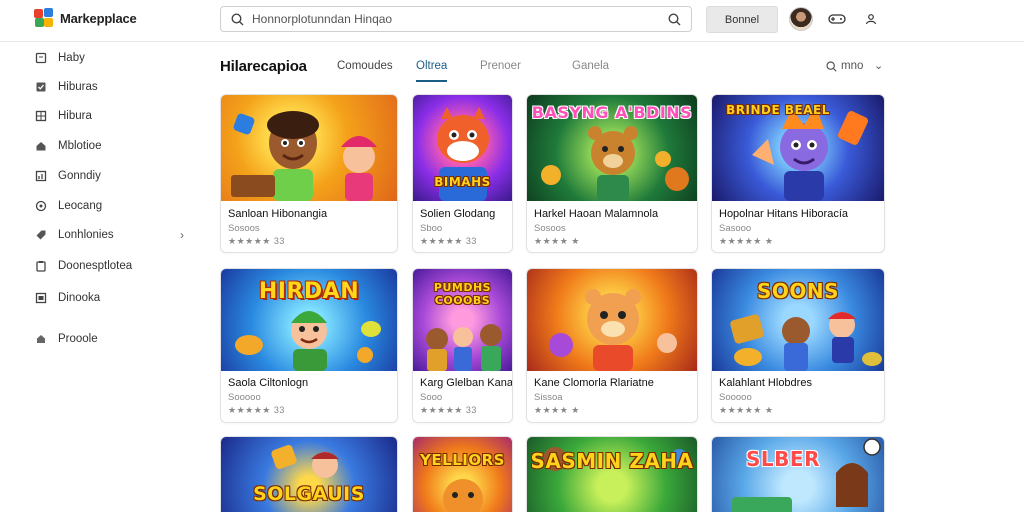 This screenshot has width=1024, height=512. I want to click on game-thumbnail: SOLGAUIS, so click(309, 474).